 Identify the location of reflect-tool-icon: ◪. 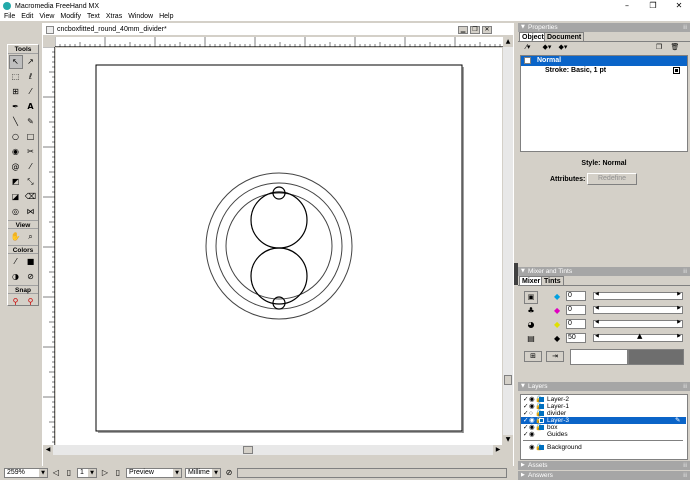
(16, 197).